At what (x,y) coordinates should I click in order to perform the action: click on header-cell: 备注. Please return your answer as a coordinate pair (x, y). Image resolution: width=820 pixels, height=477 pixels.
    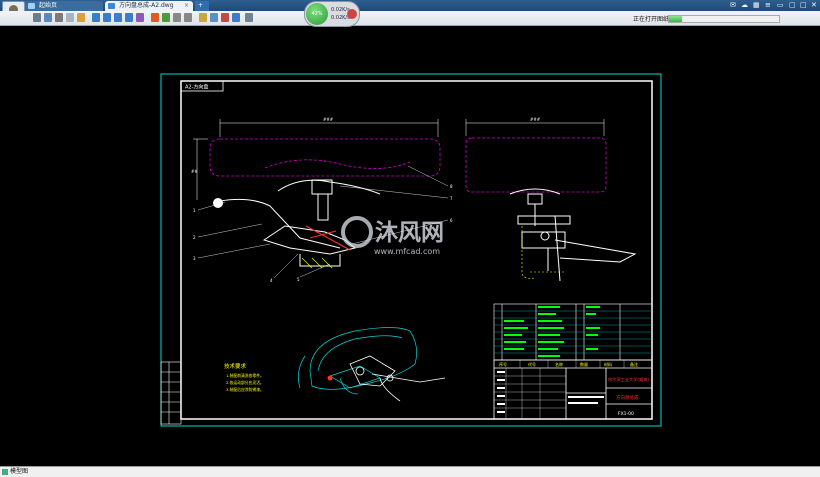
    Looking at the image, I should click on (634, 364).